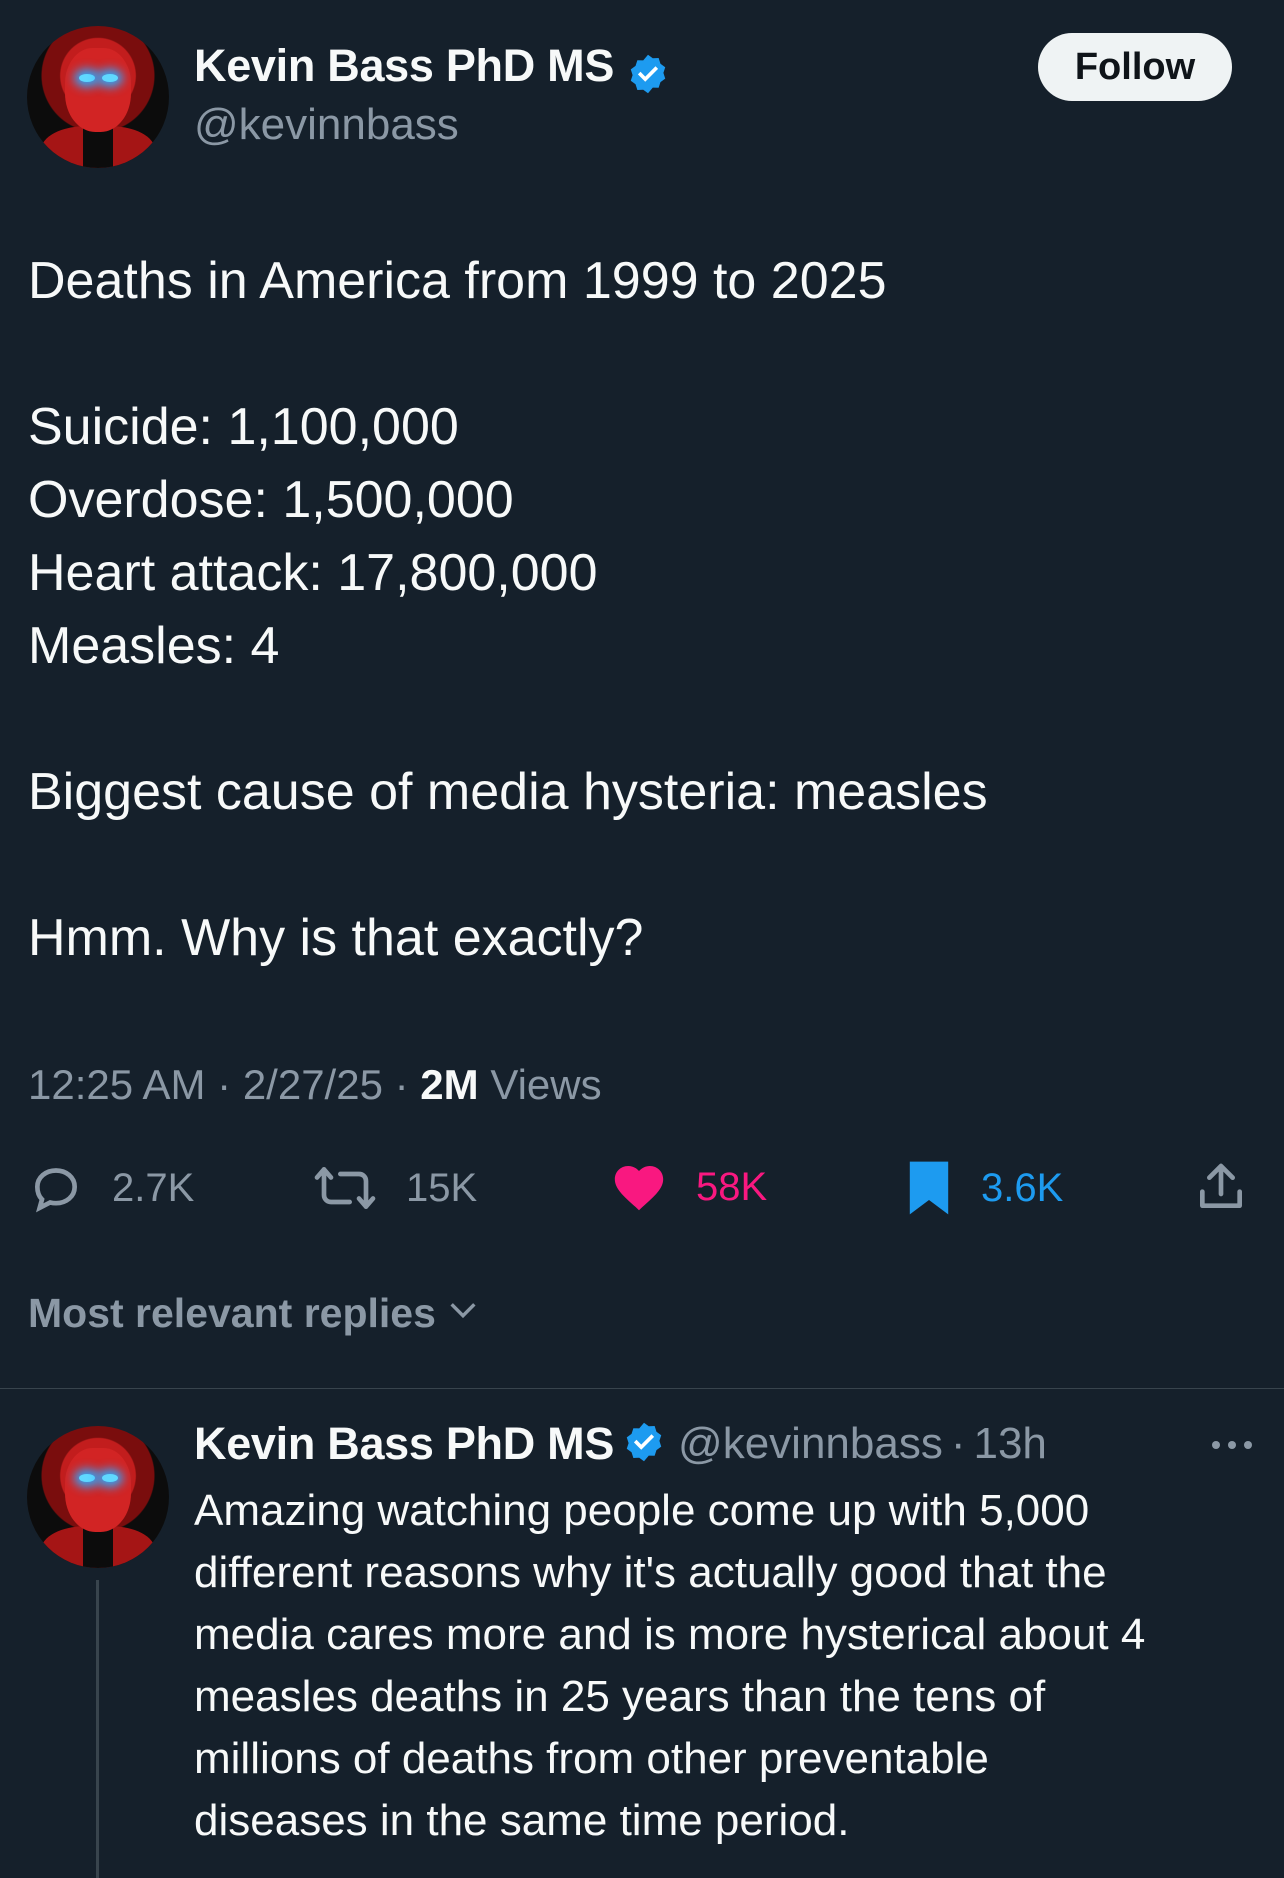  I want to click on tweet-line: Heart attack: 17,800,000, so click(313, 573).